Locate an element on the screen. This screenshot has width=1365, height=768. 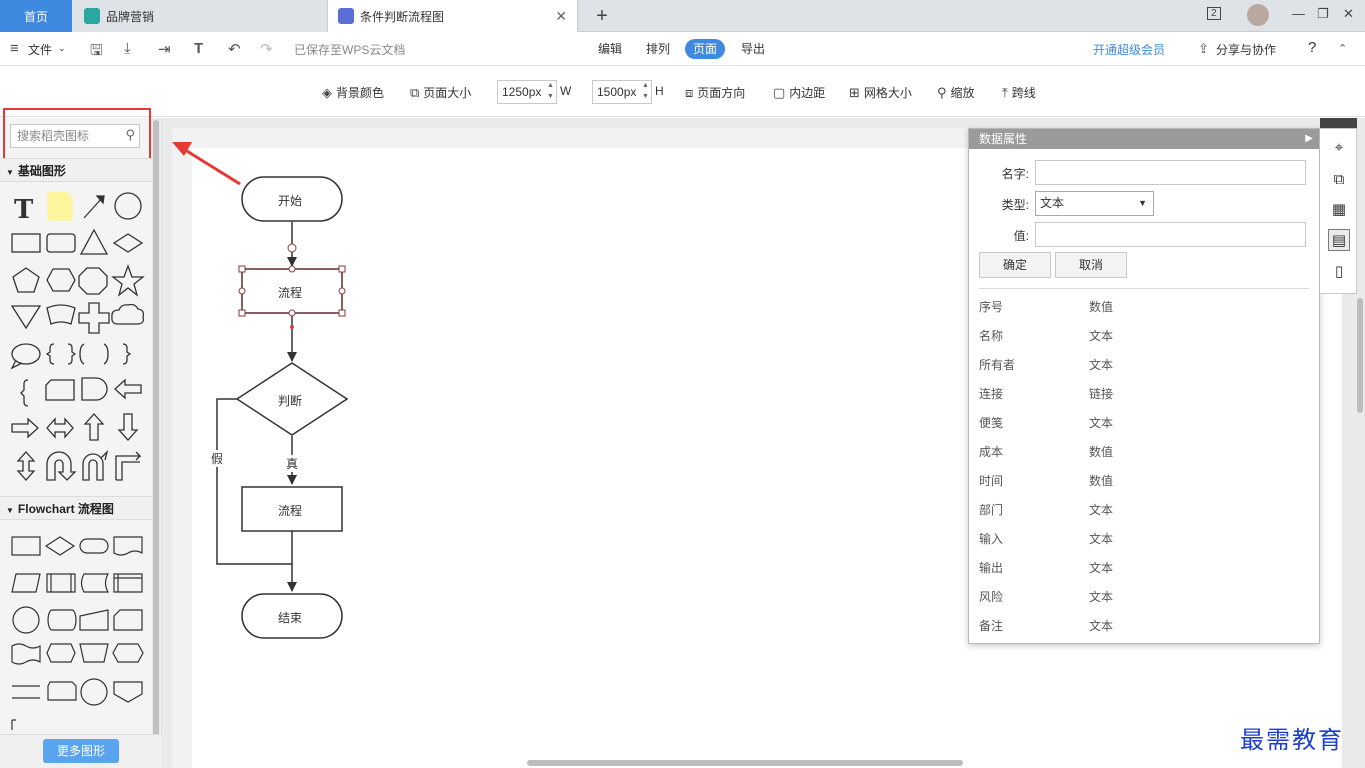
restore-icon: ❐ is located at coordinates (1323, 14).